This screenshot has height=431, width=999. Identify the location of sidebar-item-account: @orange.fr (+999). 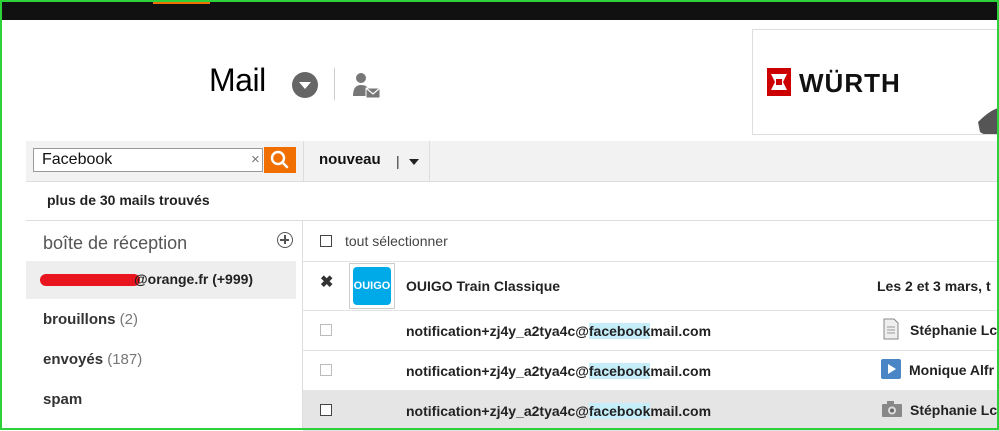
(161, 280).